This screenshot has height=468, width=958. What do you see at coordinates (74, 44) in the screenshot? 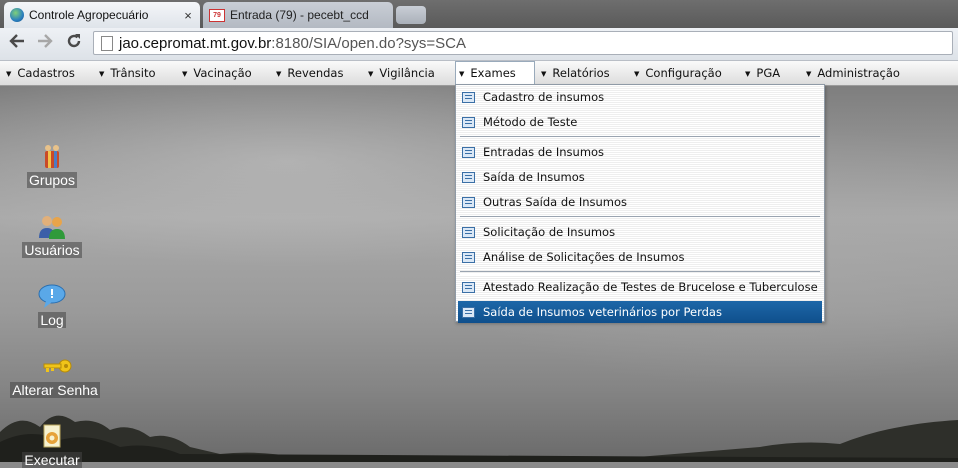
I see `reload-icon` at bounding box center [74, 44].